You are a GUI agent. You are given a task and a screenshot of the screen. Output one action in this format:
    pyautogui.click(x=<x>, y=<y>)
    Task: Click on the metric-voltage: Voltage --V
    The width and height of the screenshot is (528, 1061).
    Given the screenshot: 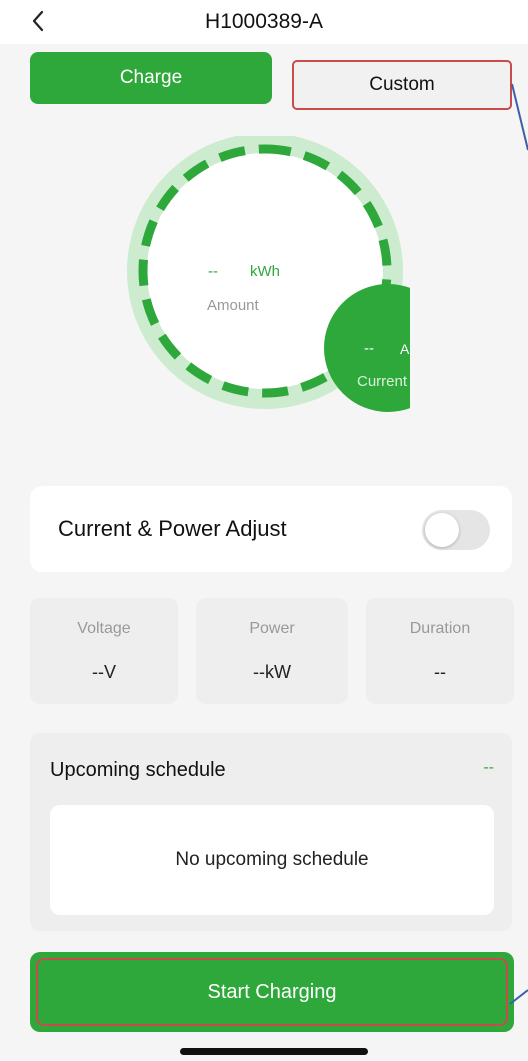 What is the action you would take?
    pyautogui.click(x=104, y=651)
    